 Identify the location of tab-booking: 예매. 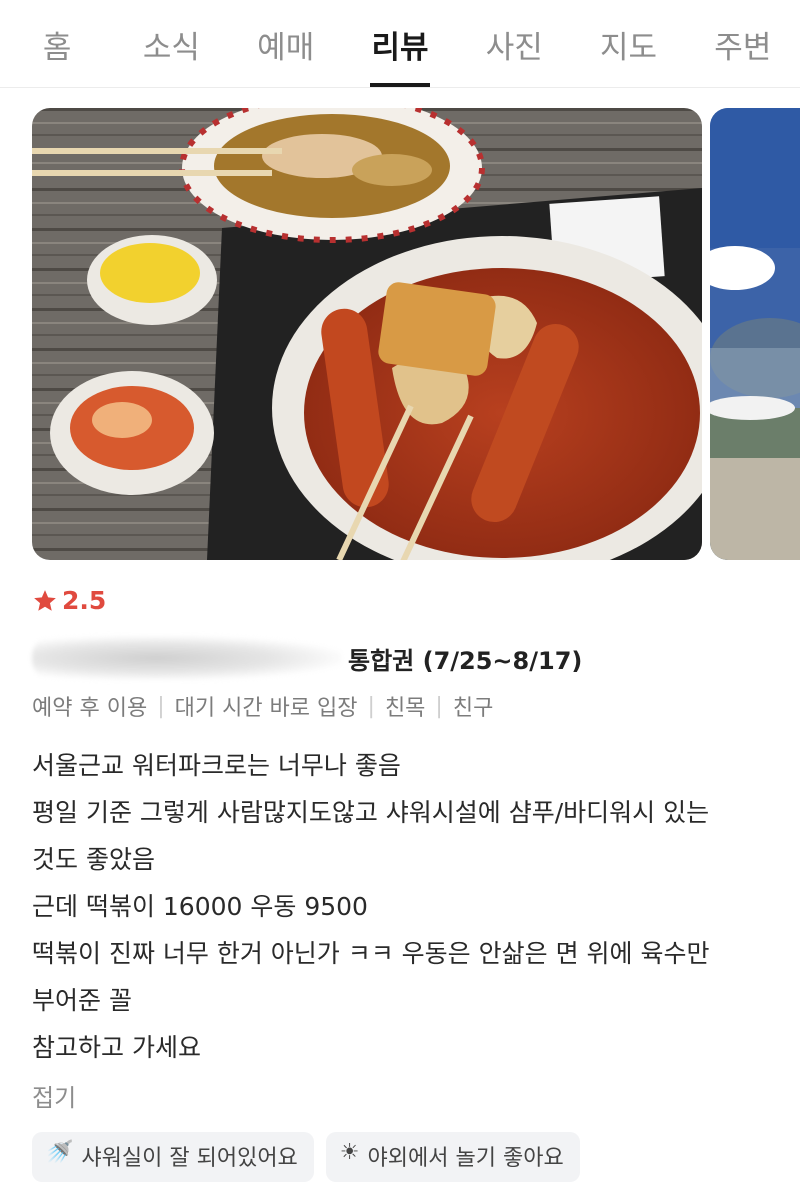
(286, 44).